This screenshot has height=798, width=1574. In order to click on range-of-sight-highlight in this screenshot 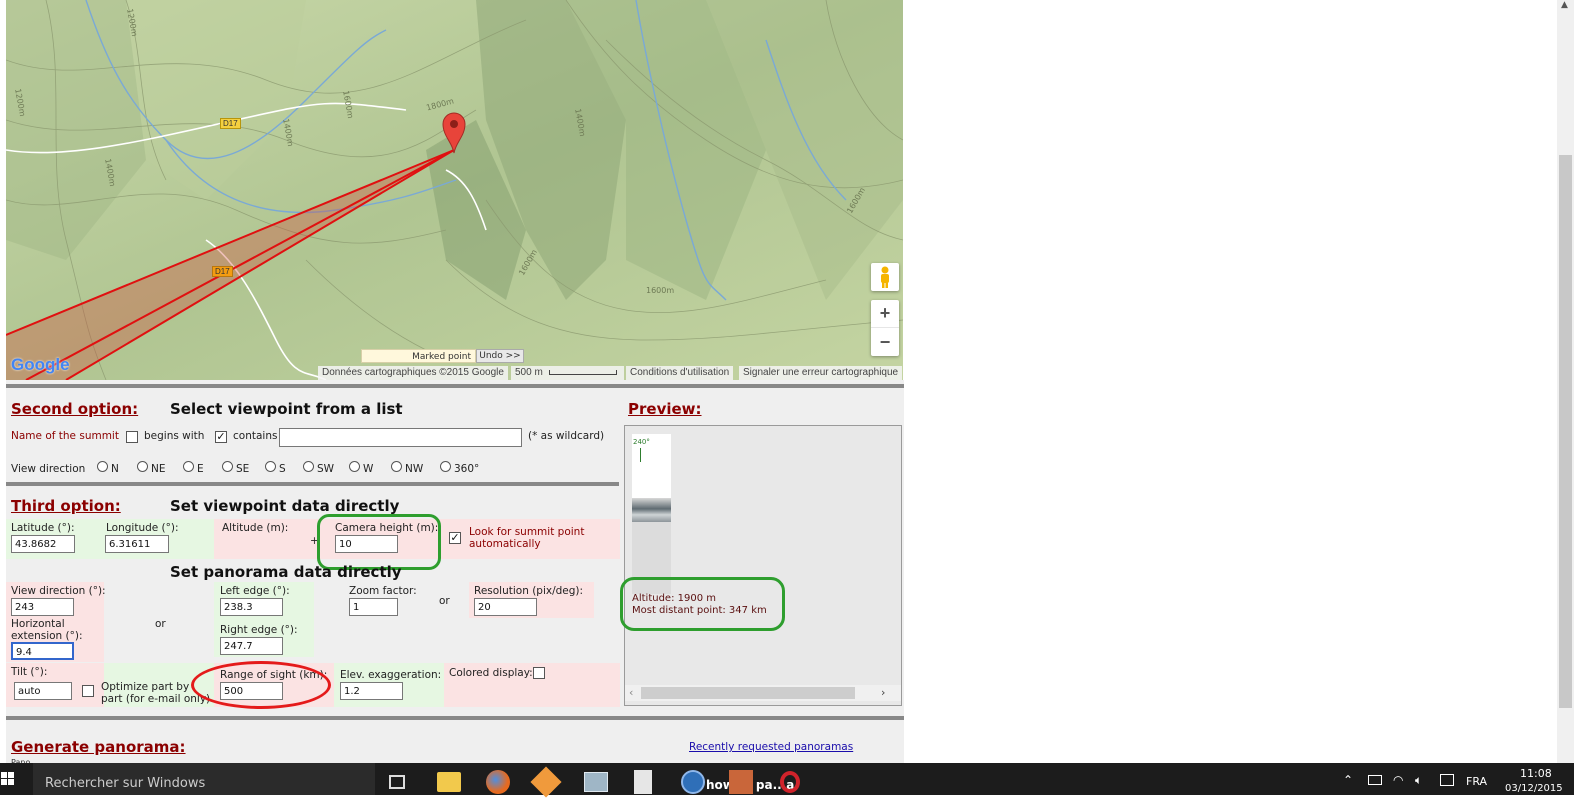, I will do `click(261, 685)`.